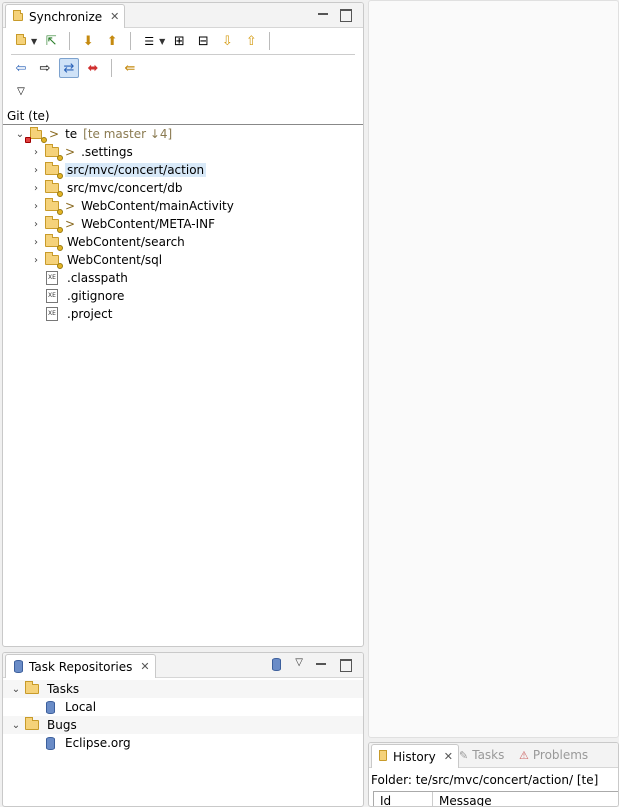 This screenshot has width=619, height=807. I want to click on presentation-icon: ☰, so click(149, 41).